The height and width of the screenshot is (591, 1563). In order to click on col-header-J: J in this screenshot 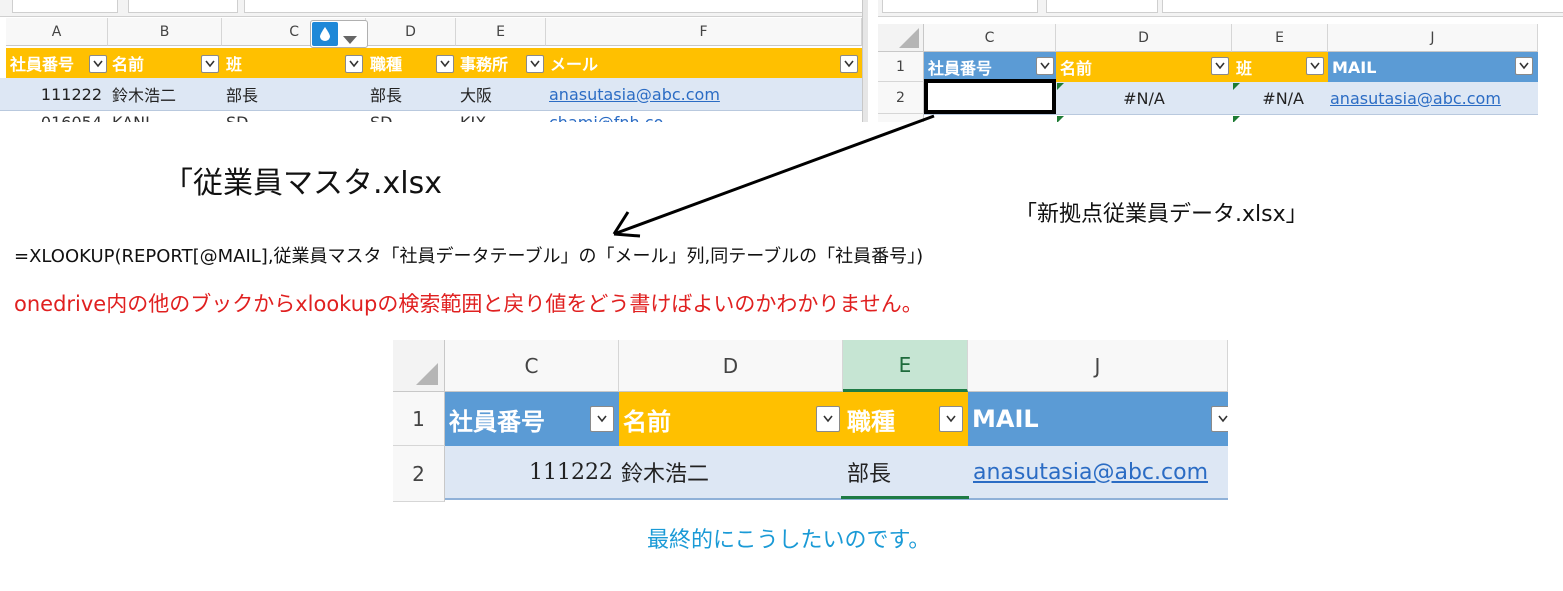, I will do `click(1098, 366)`.